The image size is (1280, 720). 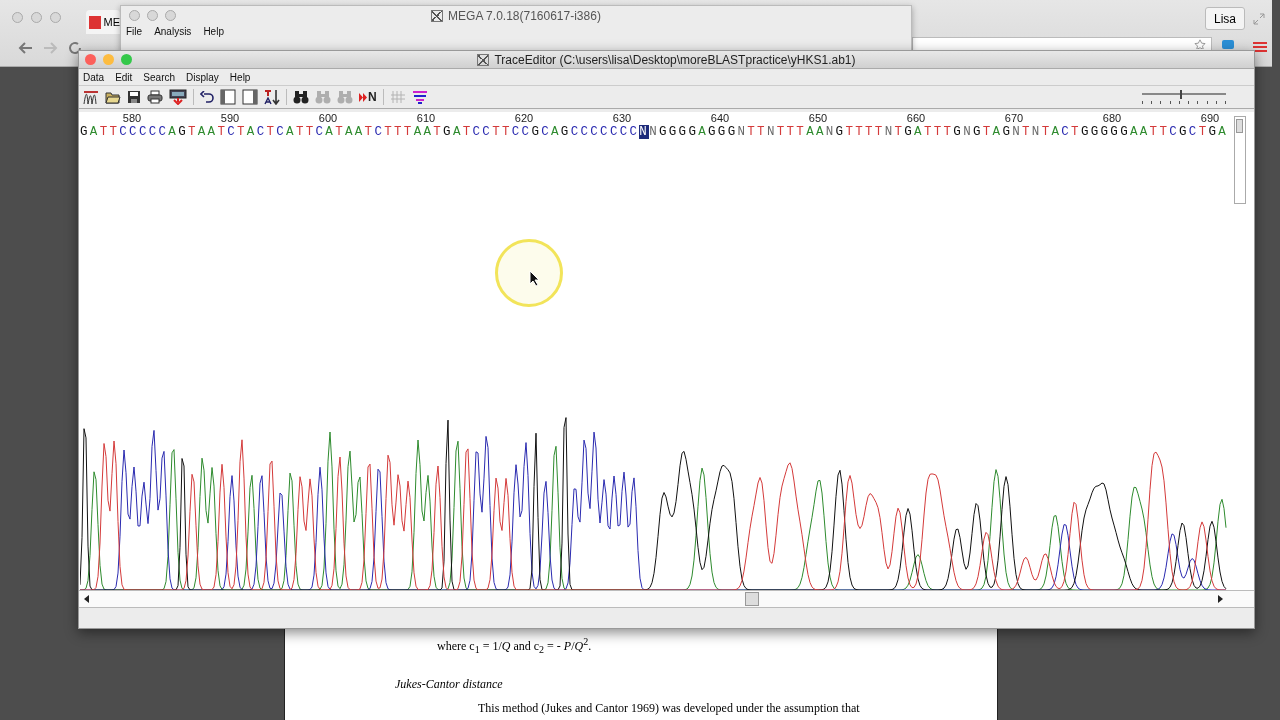 What do you see at coordinates (26, 48) in the screenshot?
I see `back-icon` at bounding box center [26, 48].